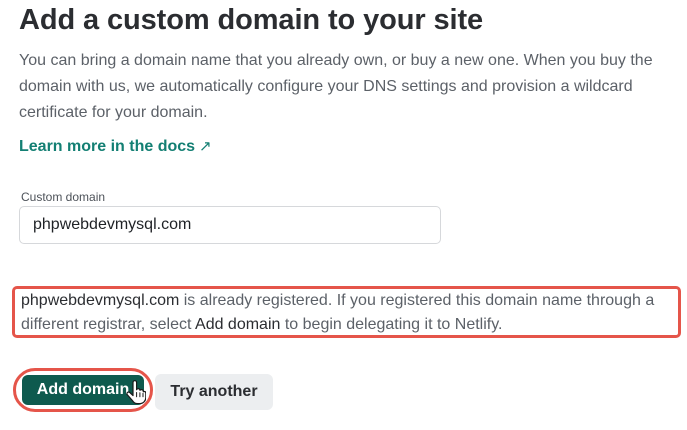 The width and height of the screenshot is (687, 430). I want to click on custom-domain-label: Custom domain, so click(63, 197).